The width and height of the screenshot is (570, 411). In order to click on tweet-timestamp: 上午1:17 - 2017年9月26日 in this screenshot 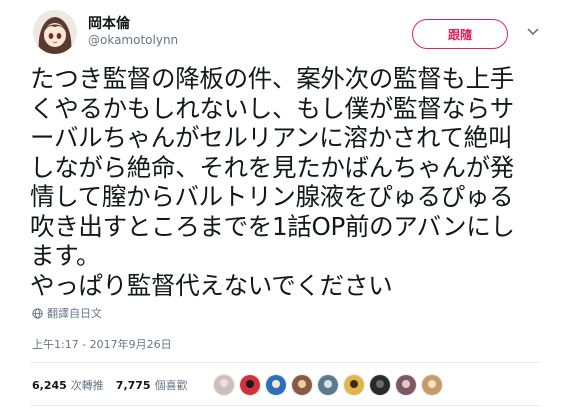, I will do `click(102, 344)`.